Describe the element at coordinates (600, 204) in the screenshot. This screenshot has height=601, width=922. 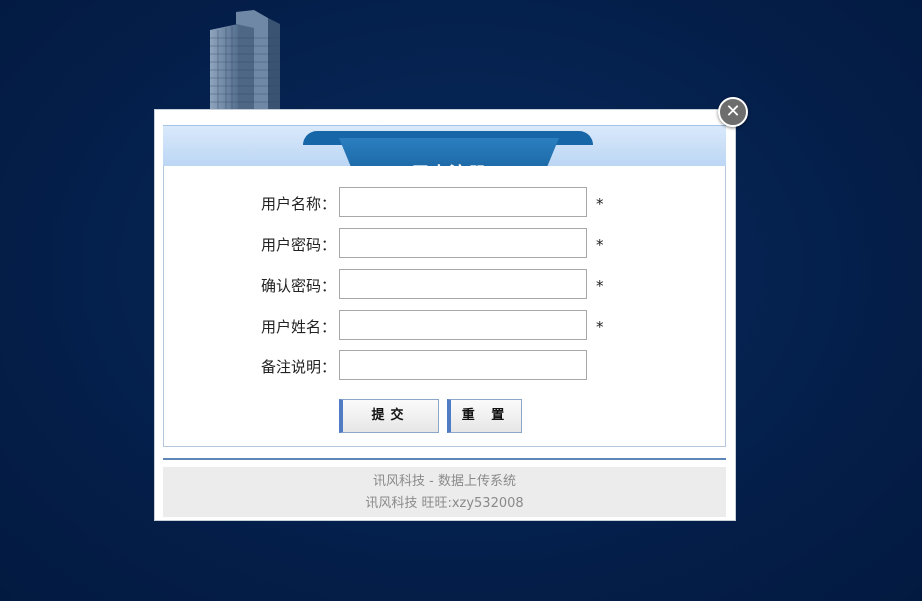
I see `username-required-mark: *` at that location.